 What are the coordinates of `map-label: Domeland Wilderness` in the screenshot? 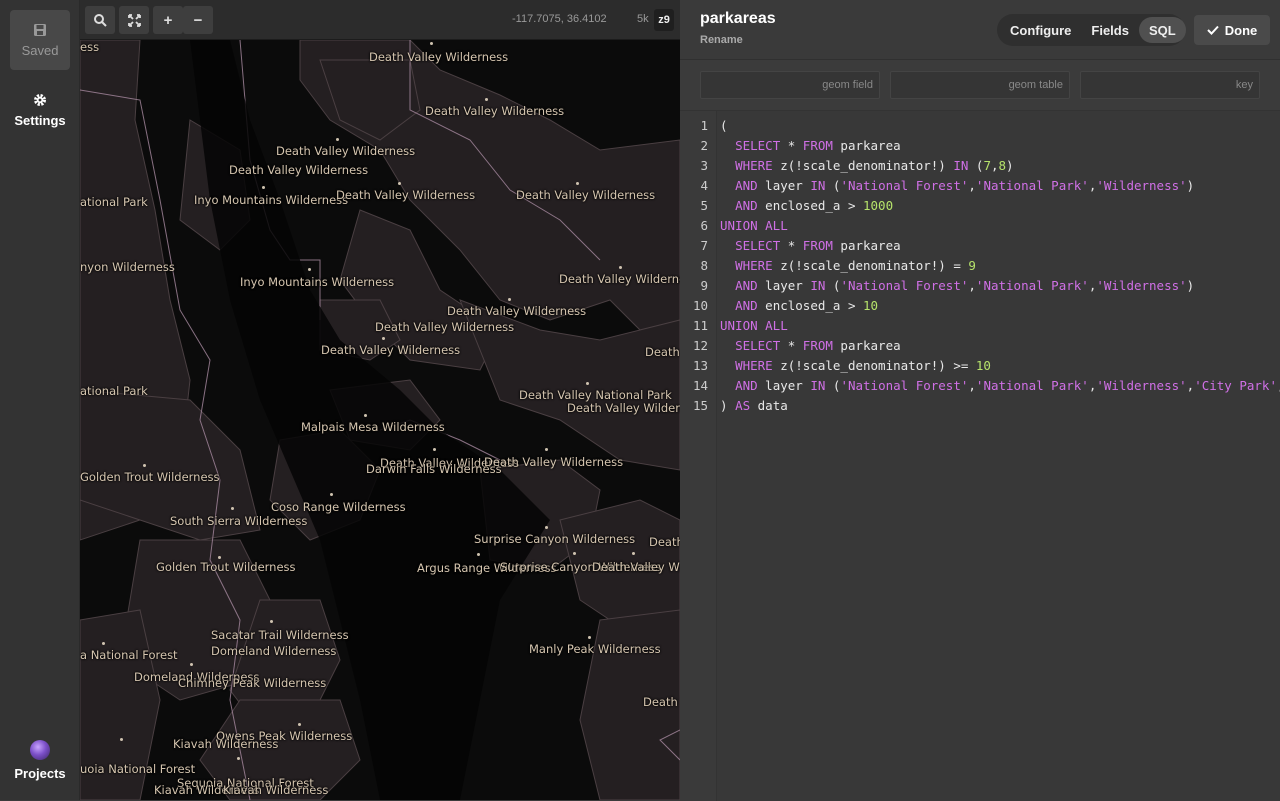 It's located at (274, 651).